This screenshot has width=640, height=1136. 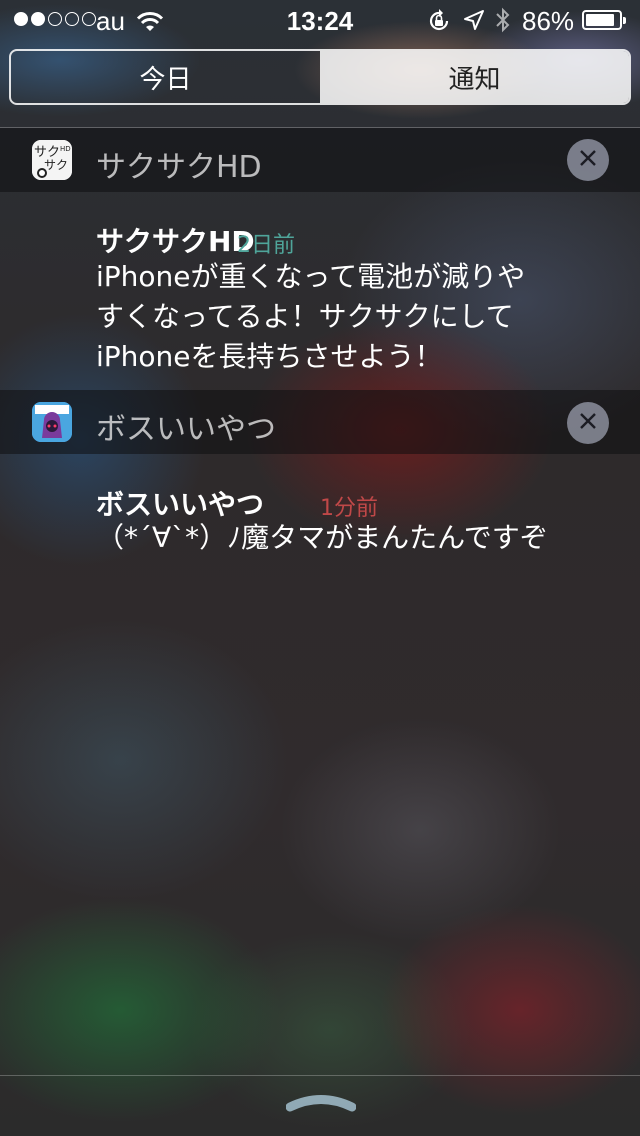 I want to click on notification-line: iPhoneが重くなって電池が減りや, so click(x=311, y=276).